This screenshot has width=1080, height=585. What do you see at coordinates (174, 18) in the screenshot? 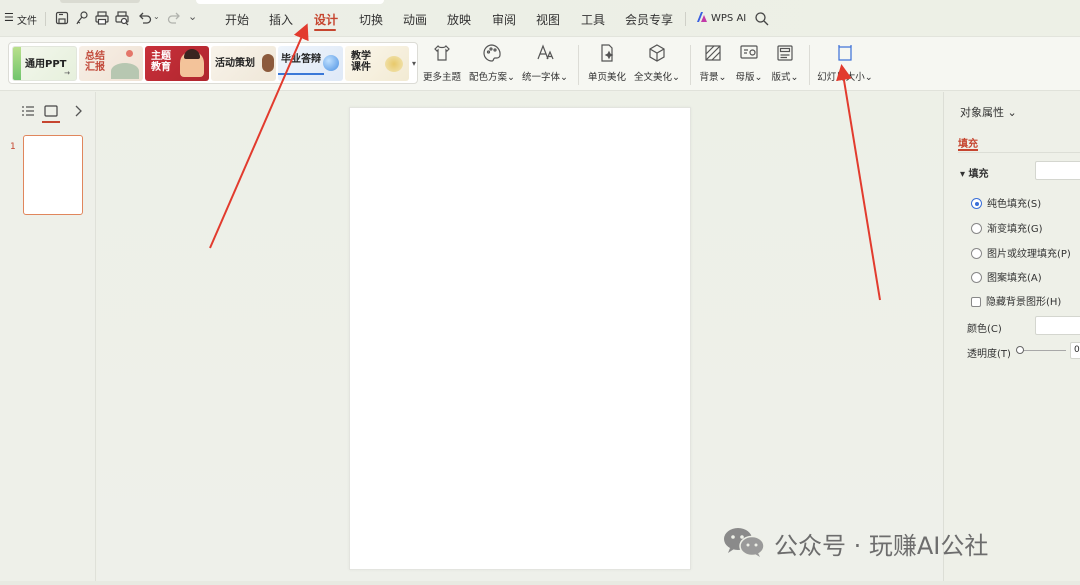
I see `redo-icon` at bounding box center [174, 18].